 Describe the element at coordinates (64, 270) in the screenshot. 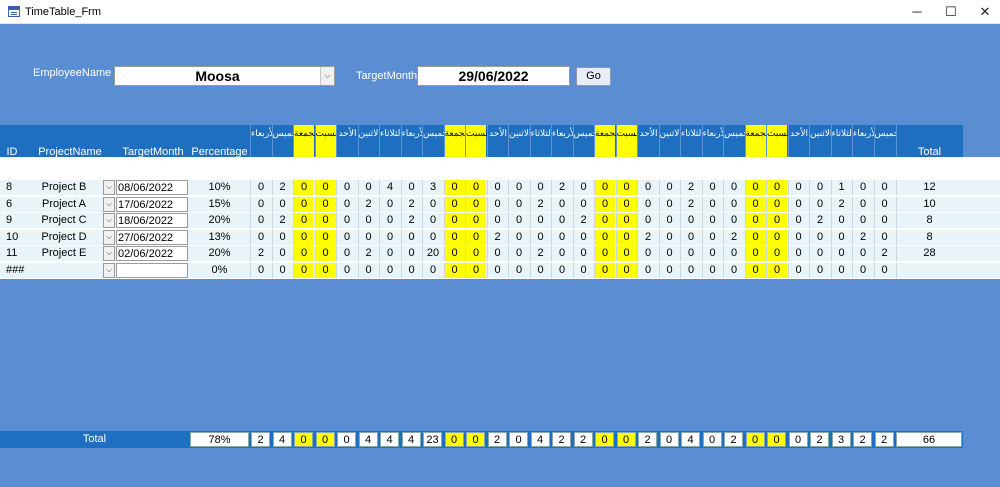

I see `project-name-cell` at that location.